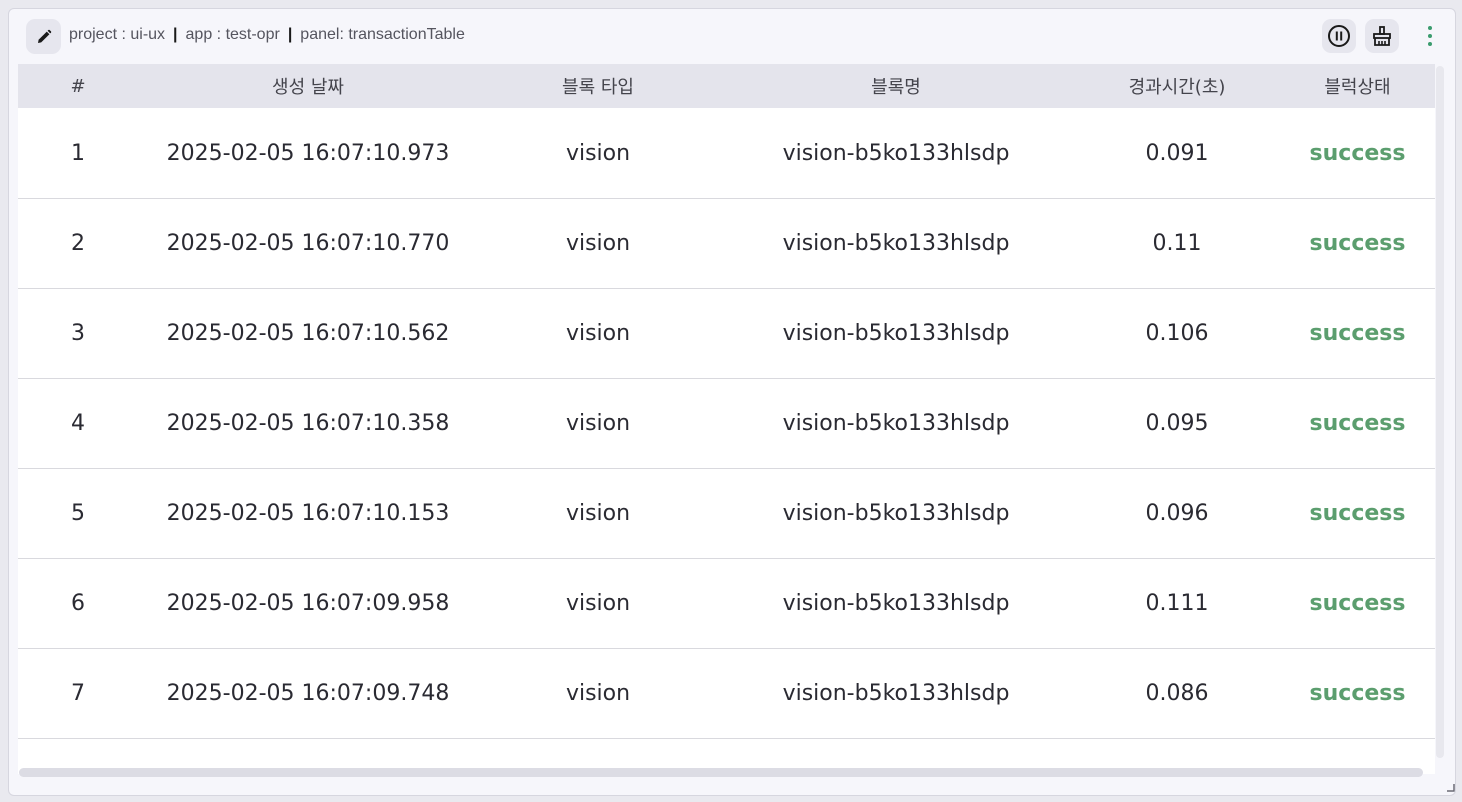 Image resolution: width=1462 pixels, height=802 pixels. Describe the element at coordinates (308, 333) in the screenshot. I see `cell-created-date: 2025-02-05 16:07:10.562` at that location.